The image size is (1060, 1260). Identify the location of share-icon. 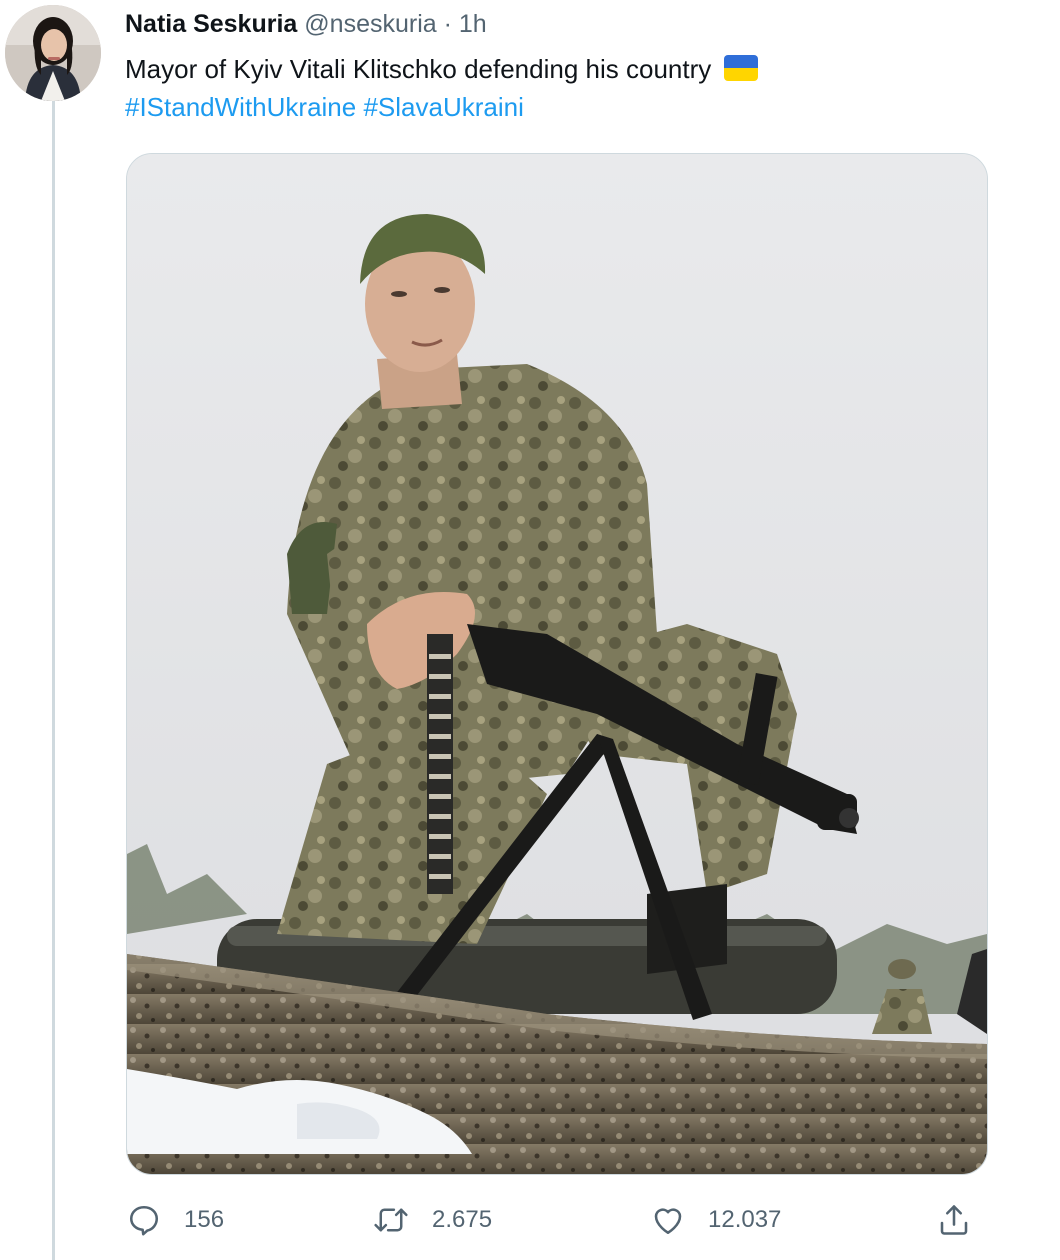
(954, 1220).